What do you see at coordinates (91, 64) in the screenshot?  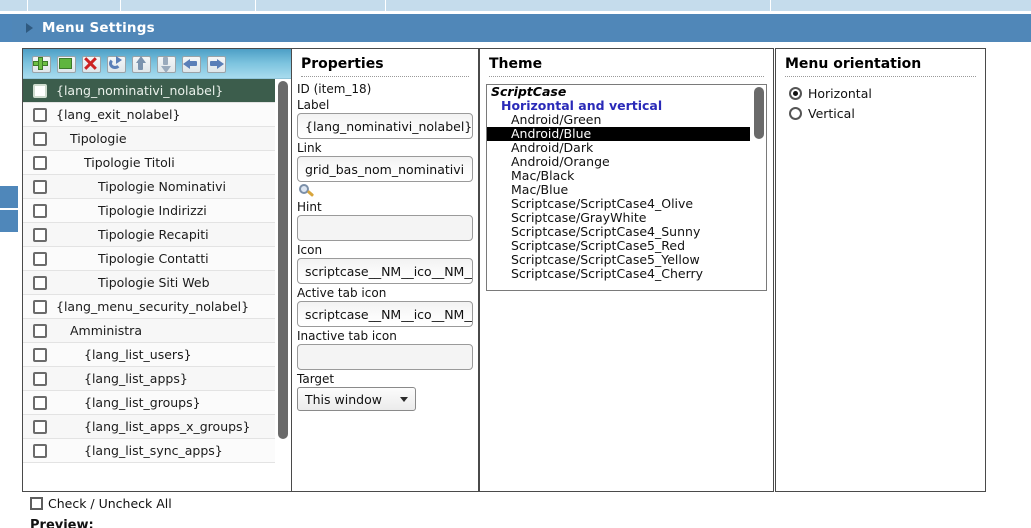 I see `delete-item-button` at bounding box center [91, 64].